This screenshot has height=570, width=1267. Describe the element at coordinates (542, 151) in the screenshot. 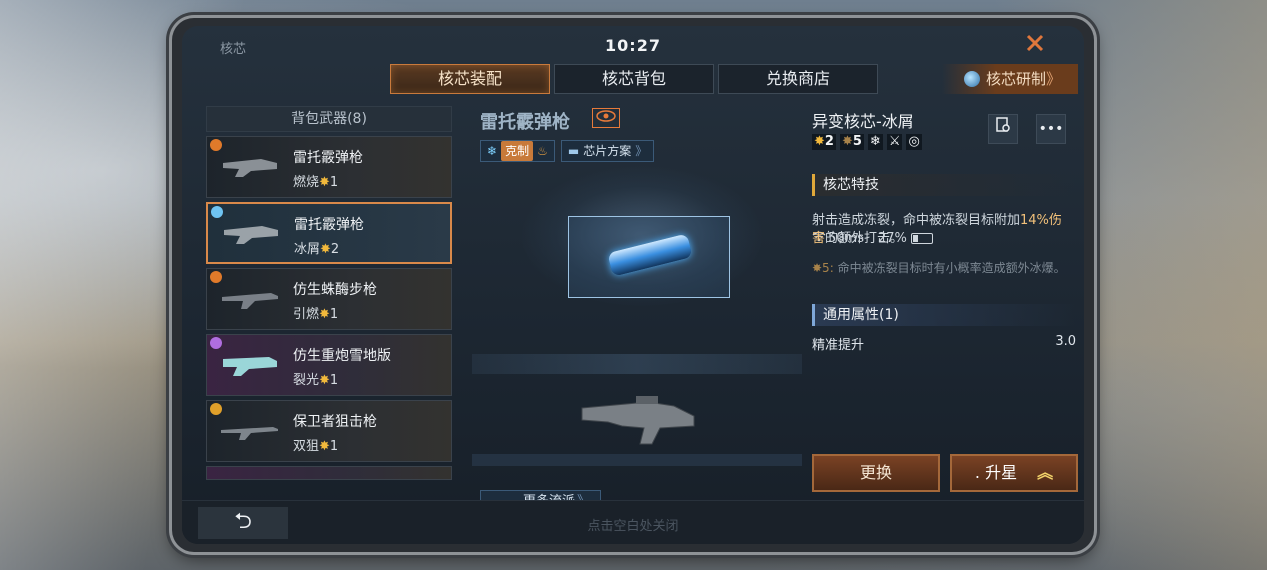

I see `flame-icon: ♨` at that location.